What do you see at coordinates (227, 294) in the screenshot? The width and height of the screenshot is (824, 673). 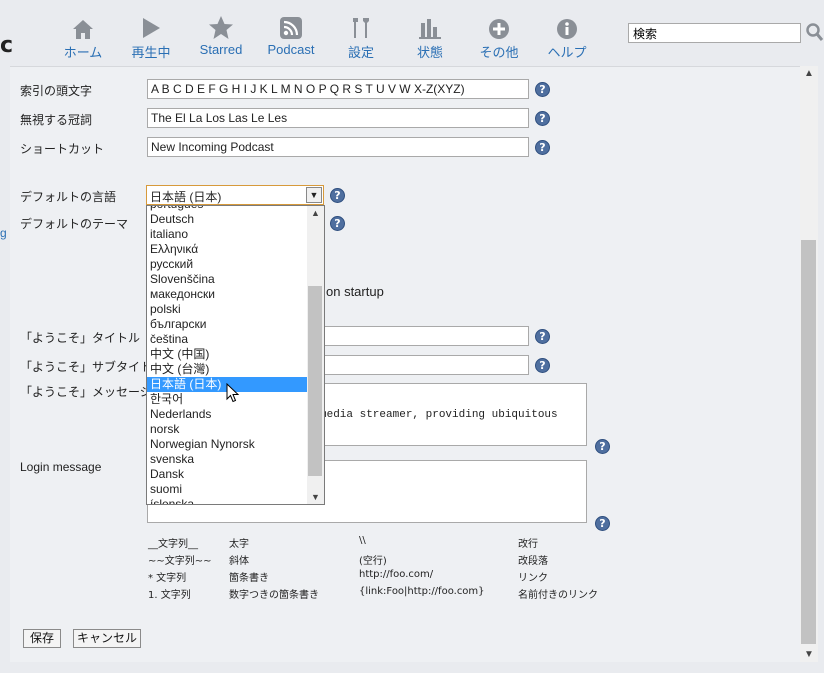 I see `language-option: македонски` at bounding box center [227, 294].